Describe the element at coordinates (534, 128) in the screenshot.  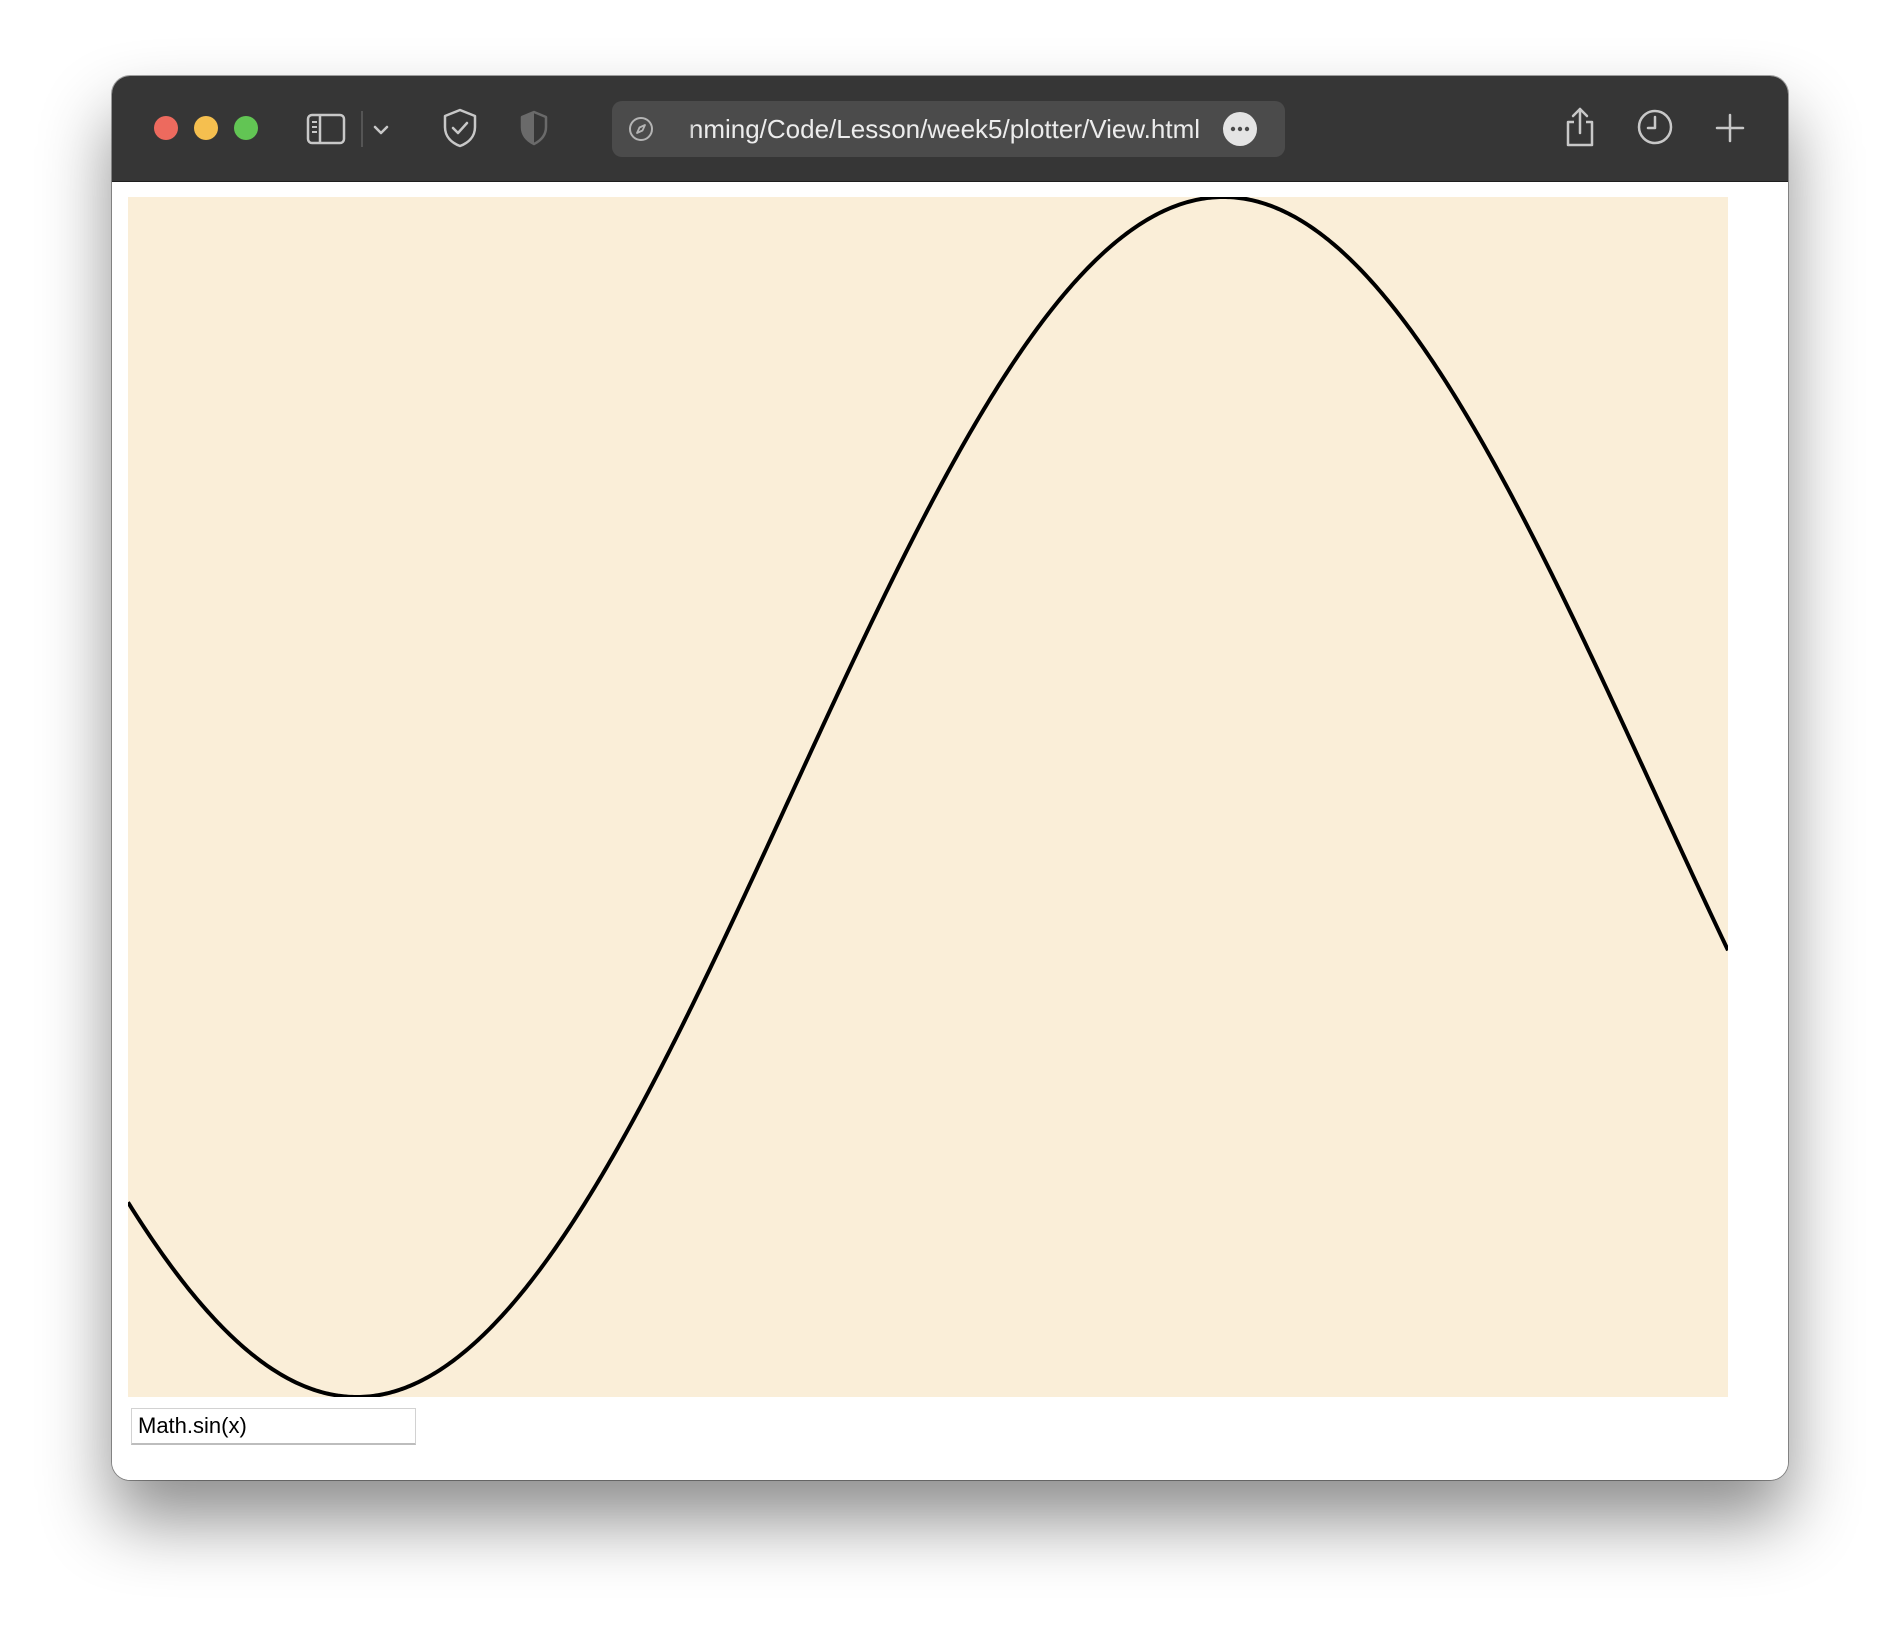
I see `shield-half-icon` at that location.